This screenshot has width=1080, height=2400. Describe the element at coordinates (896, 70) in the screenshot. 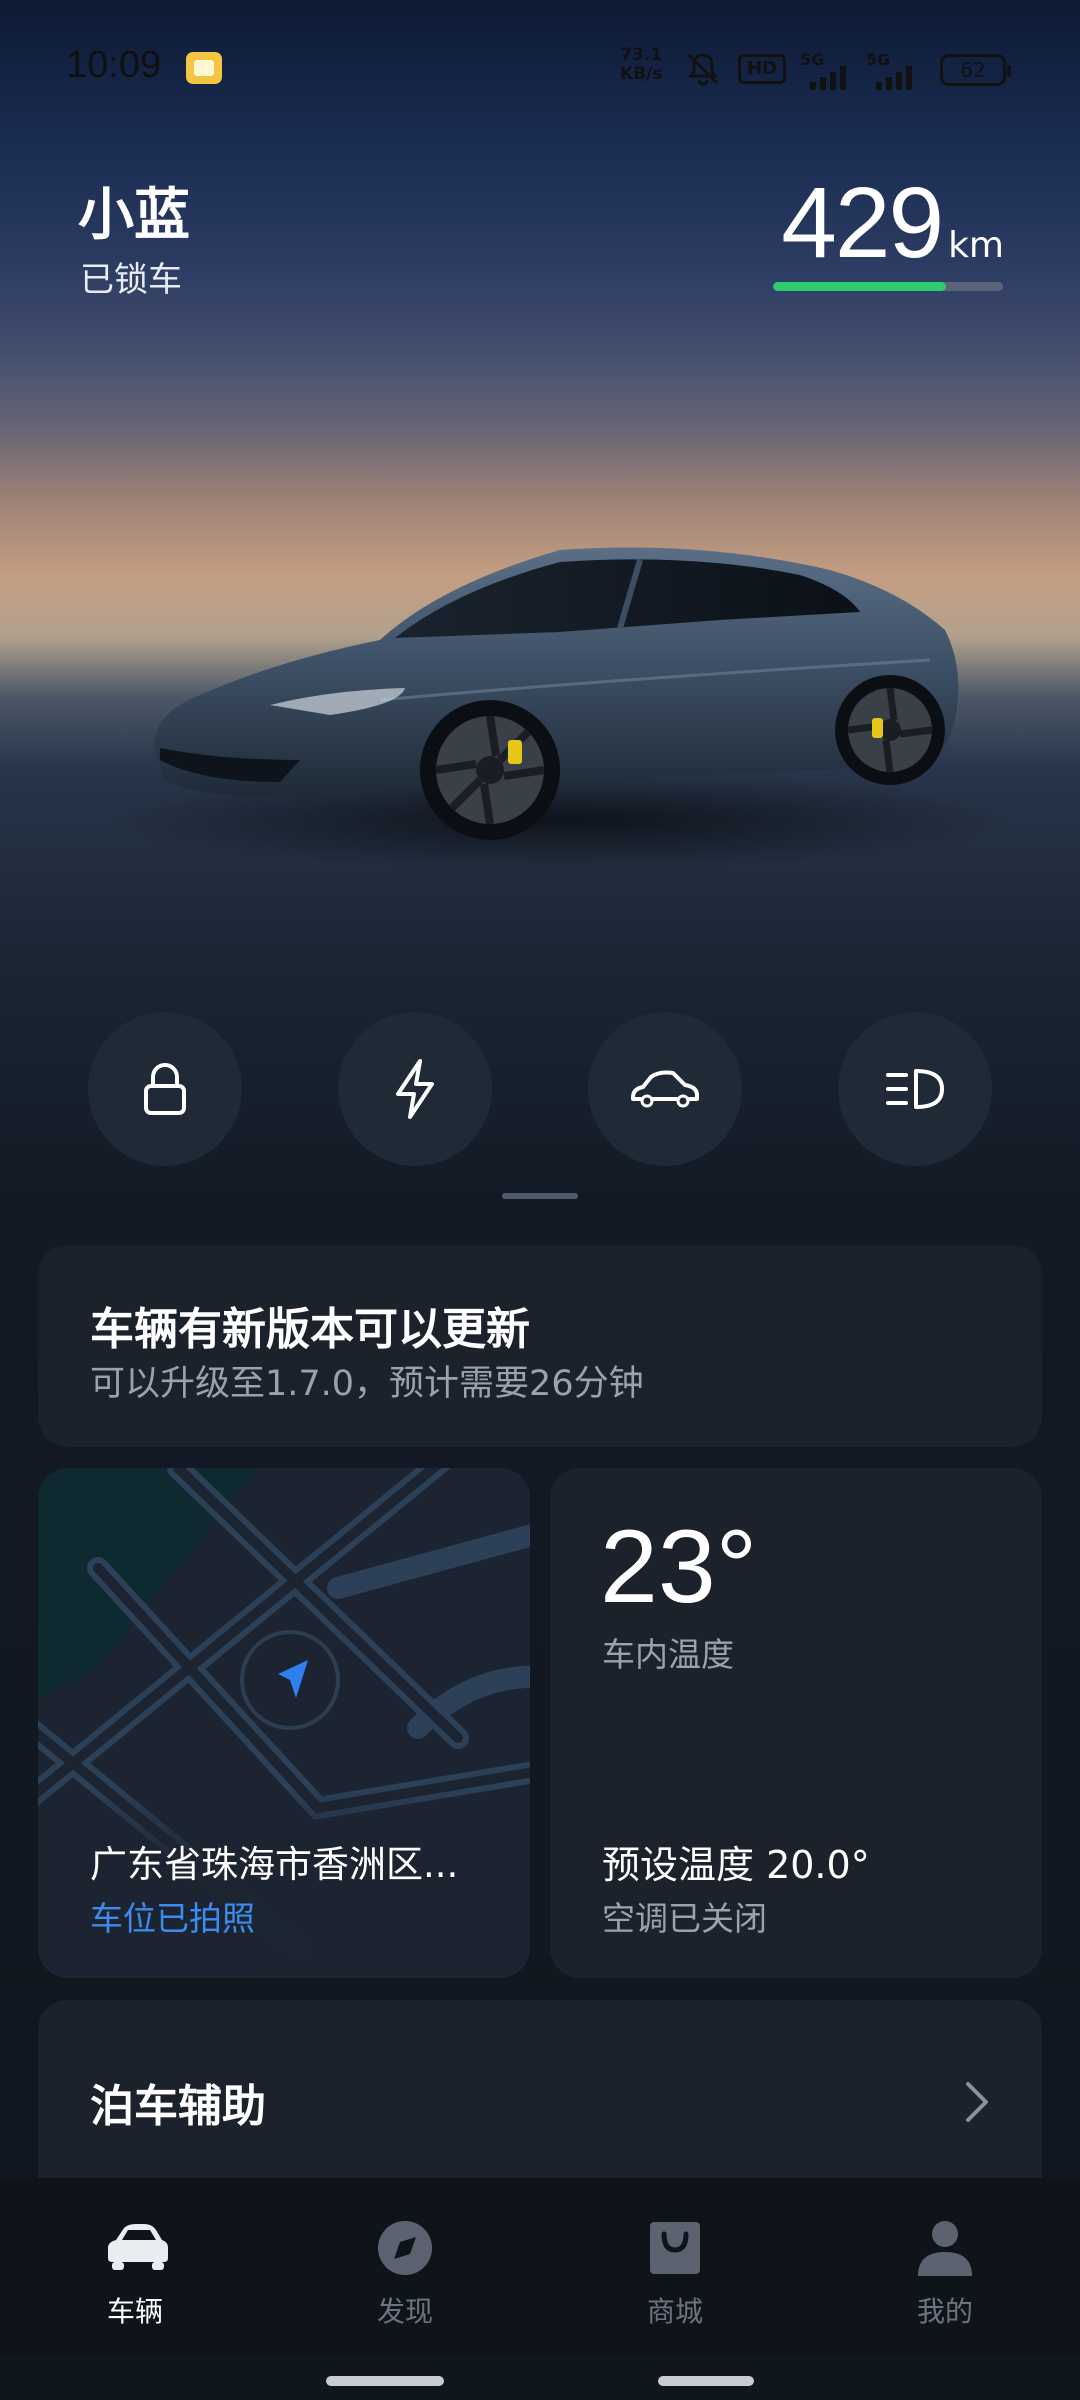

I see `signal-sim2-icon: 5G` at that location.